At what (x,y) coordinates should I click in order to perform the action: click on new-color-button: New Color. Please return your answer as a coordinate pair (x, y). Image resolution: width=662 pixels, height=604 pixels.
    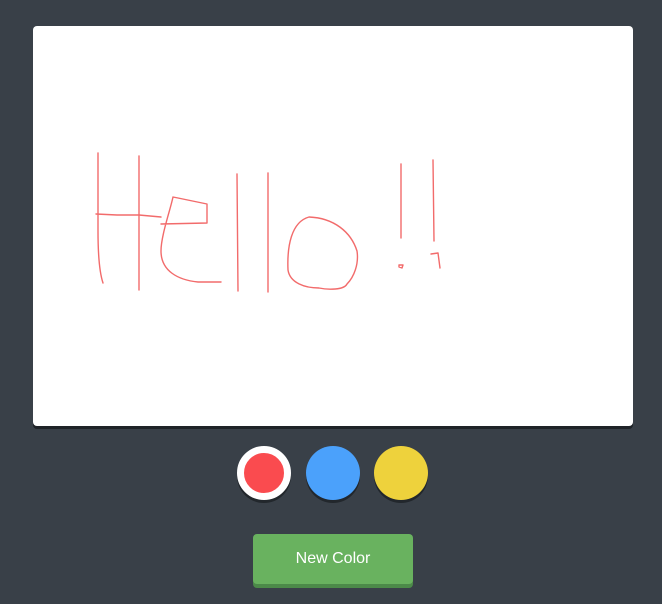
    Looking at the image, I should click on (333, 559).